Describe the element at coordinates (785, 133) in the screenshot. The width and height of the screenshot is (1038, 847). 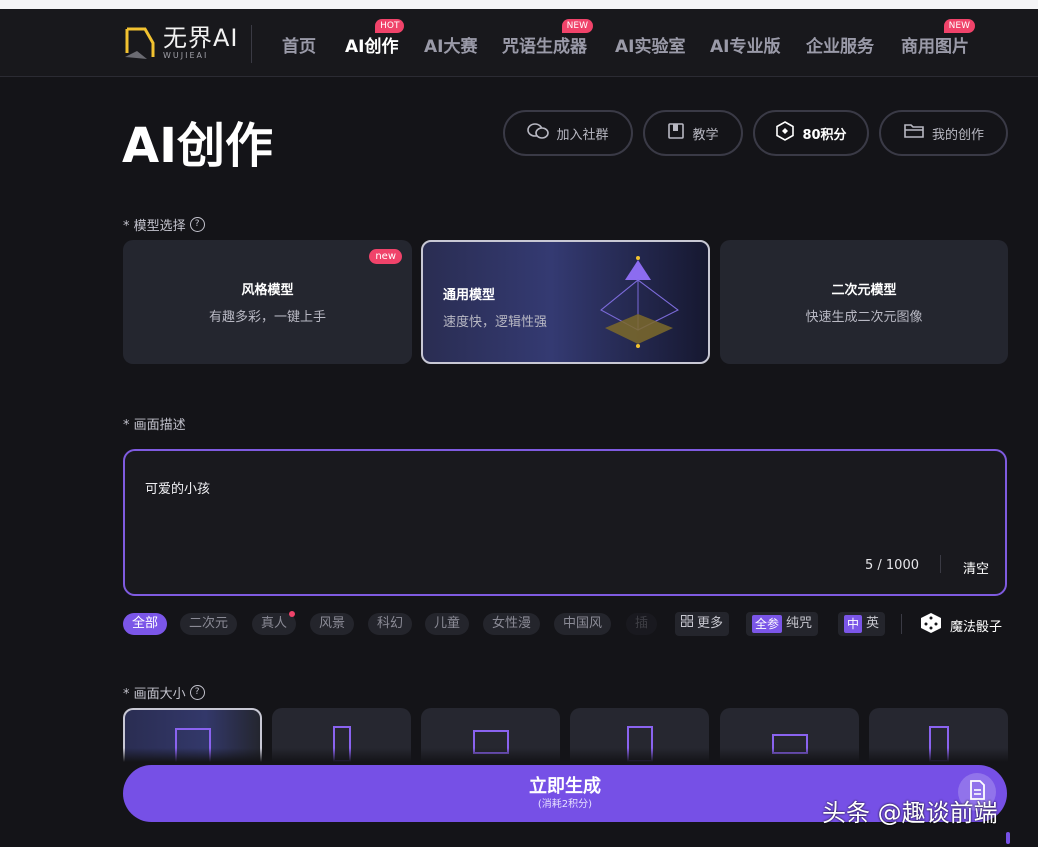
I see `points-hexagon-icon` at that location.